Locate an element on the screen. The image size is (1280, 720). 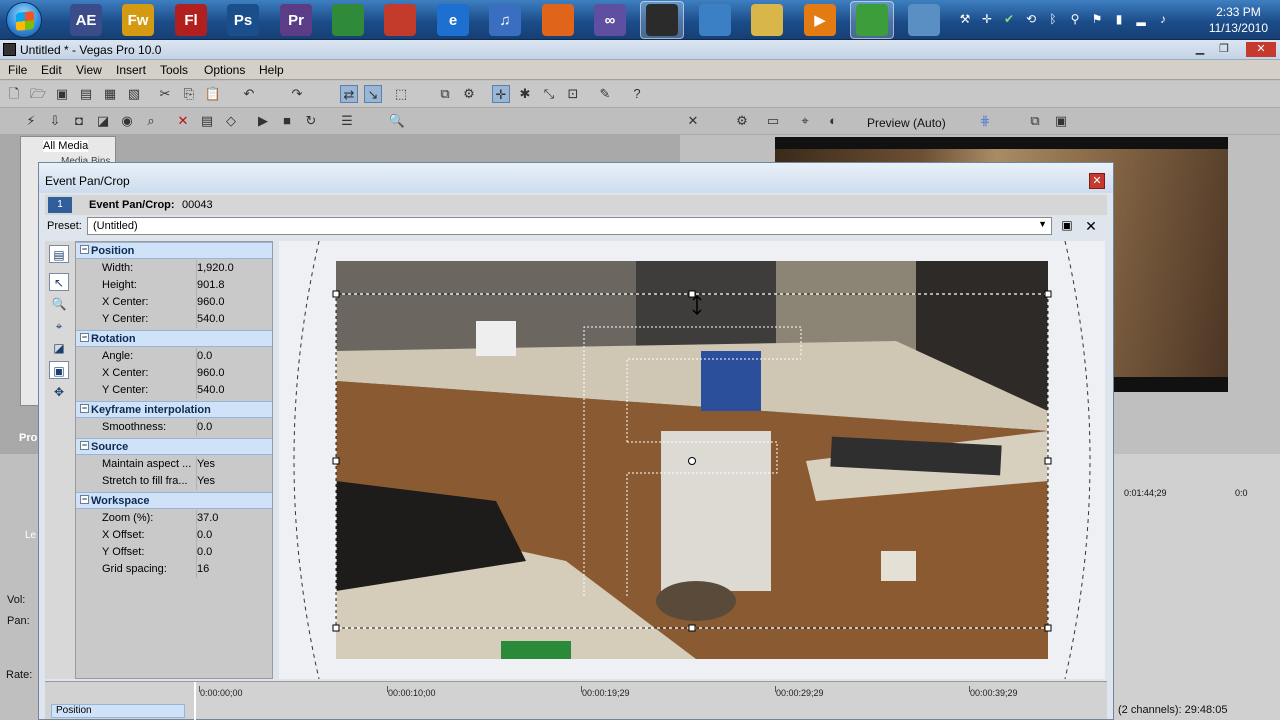
explorer-icon is located at coordinates (924, 20).